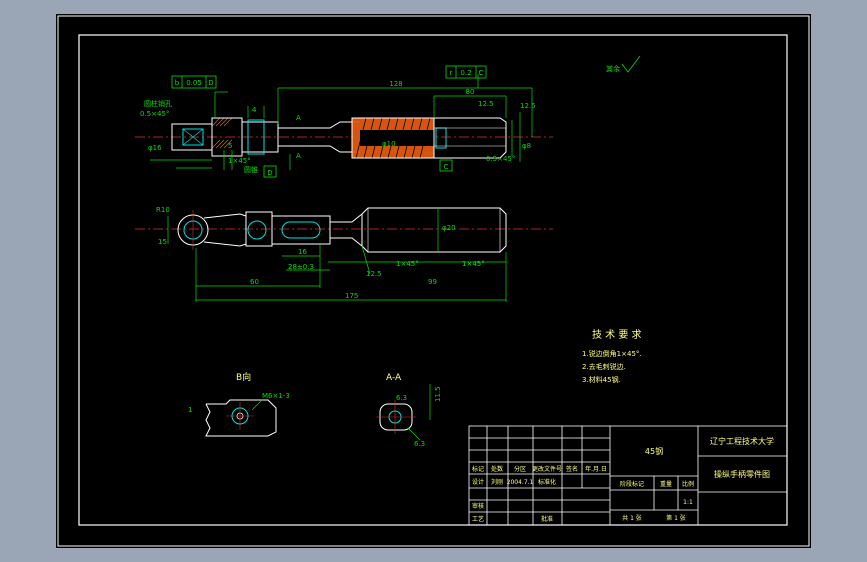  What do you see at coordinates (190, 410) in the screenshot?
I see `view-b-dim: 1` at bounding box center [190, 410].